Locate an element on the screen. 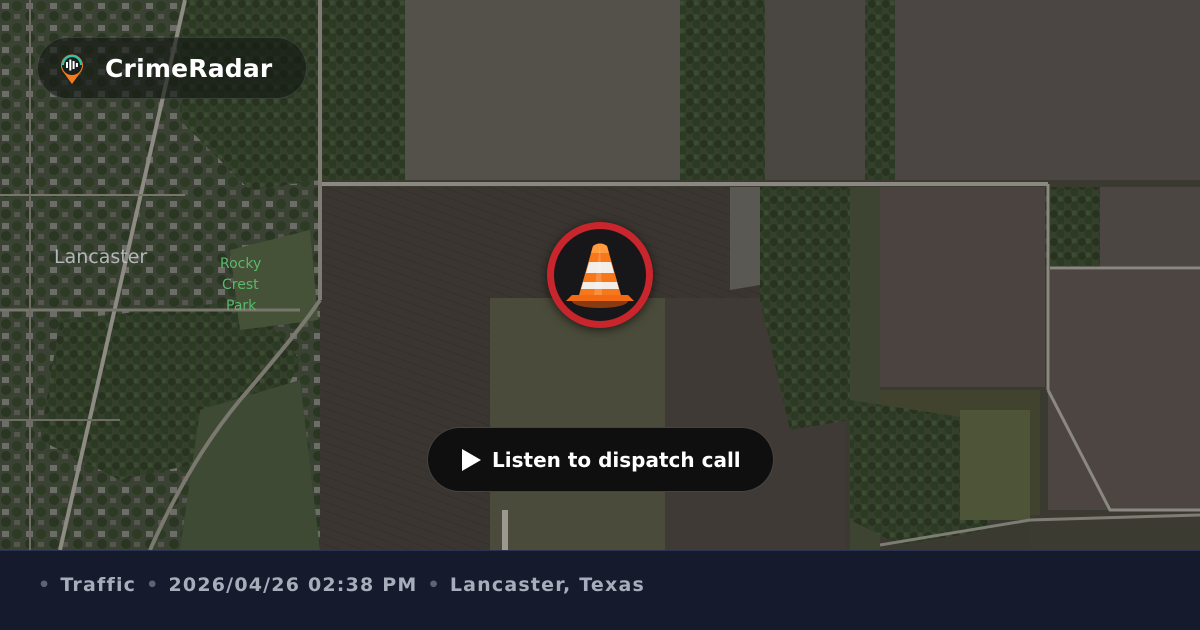 This screenshot has height=630, width=1200. incident-marker-inner is located at coordinates (600, 275).